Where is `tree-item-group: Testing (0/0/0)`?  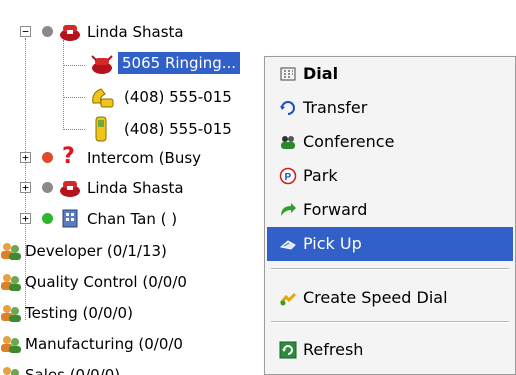 tree-item-group: Testing (0/0/0) is located at coordinates (132, 313).